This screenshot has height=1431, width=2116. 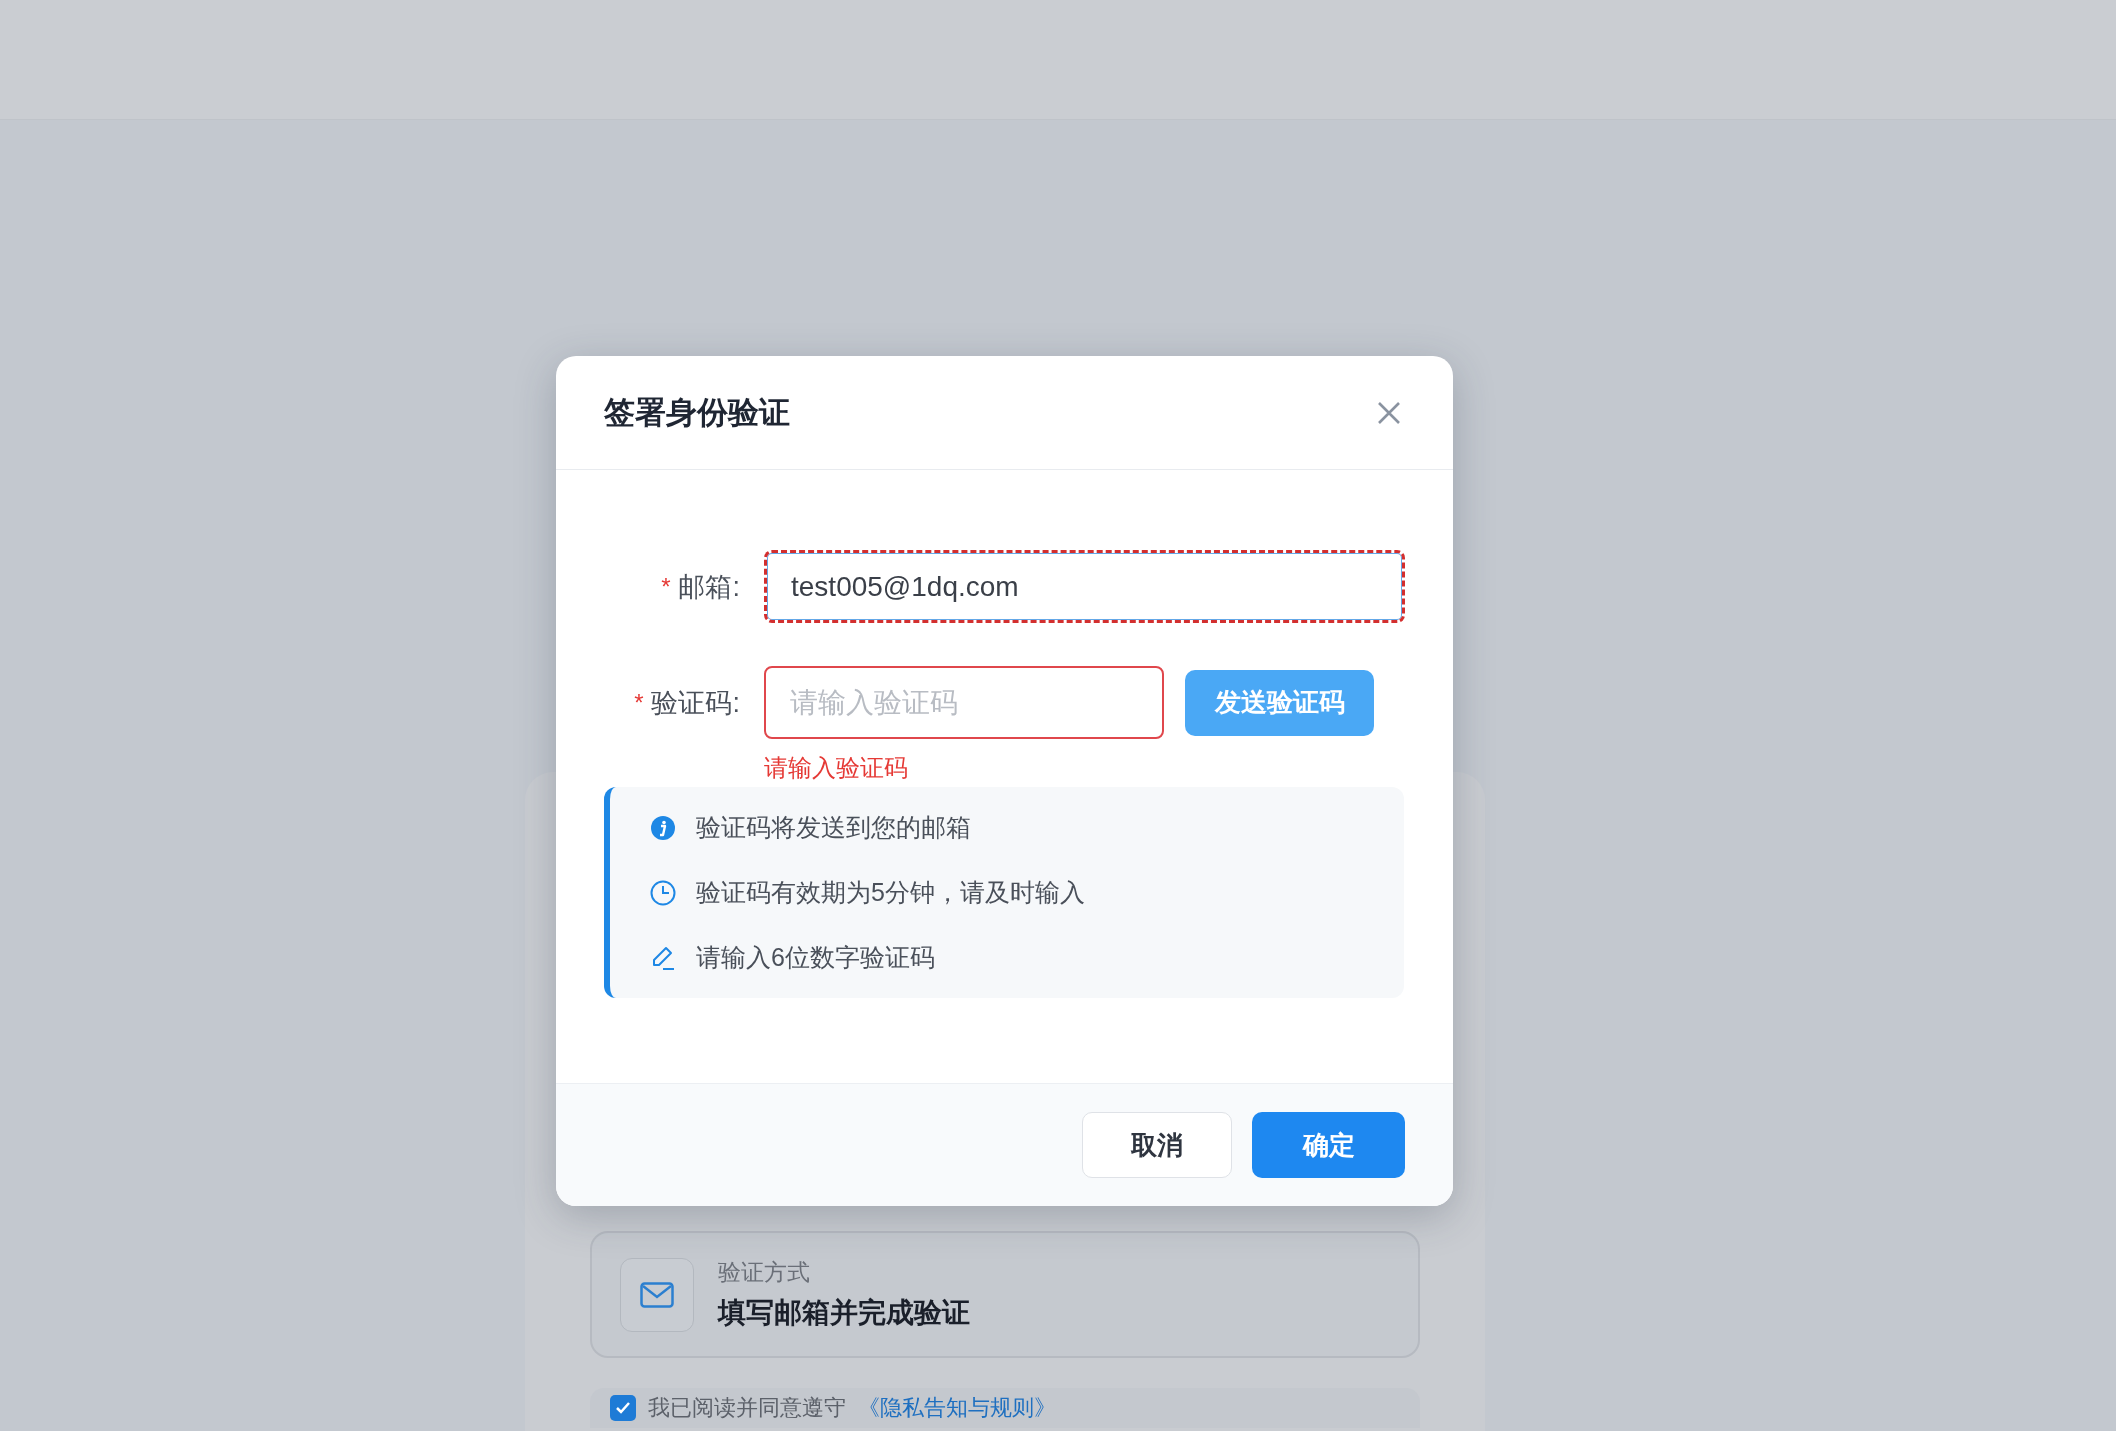 What do you see at coordinates (709, 587) in the screenshot?
I see `field-label: 邮箱:` at bounding box center [709, 587].